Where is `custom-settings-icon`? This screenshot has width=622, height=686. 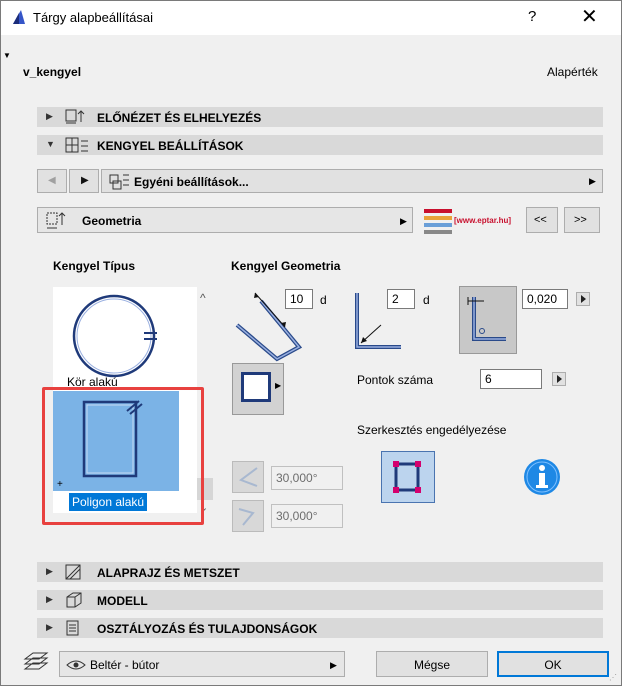 custom-settings-icon is located at coordinates (119, 182).